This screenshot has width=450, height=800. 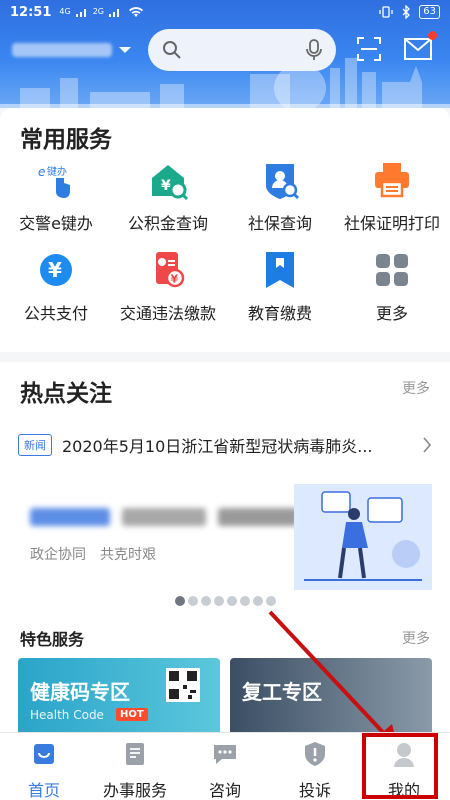 I want to click on location-label-blurred, so click(x=62, y=50).